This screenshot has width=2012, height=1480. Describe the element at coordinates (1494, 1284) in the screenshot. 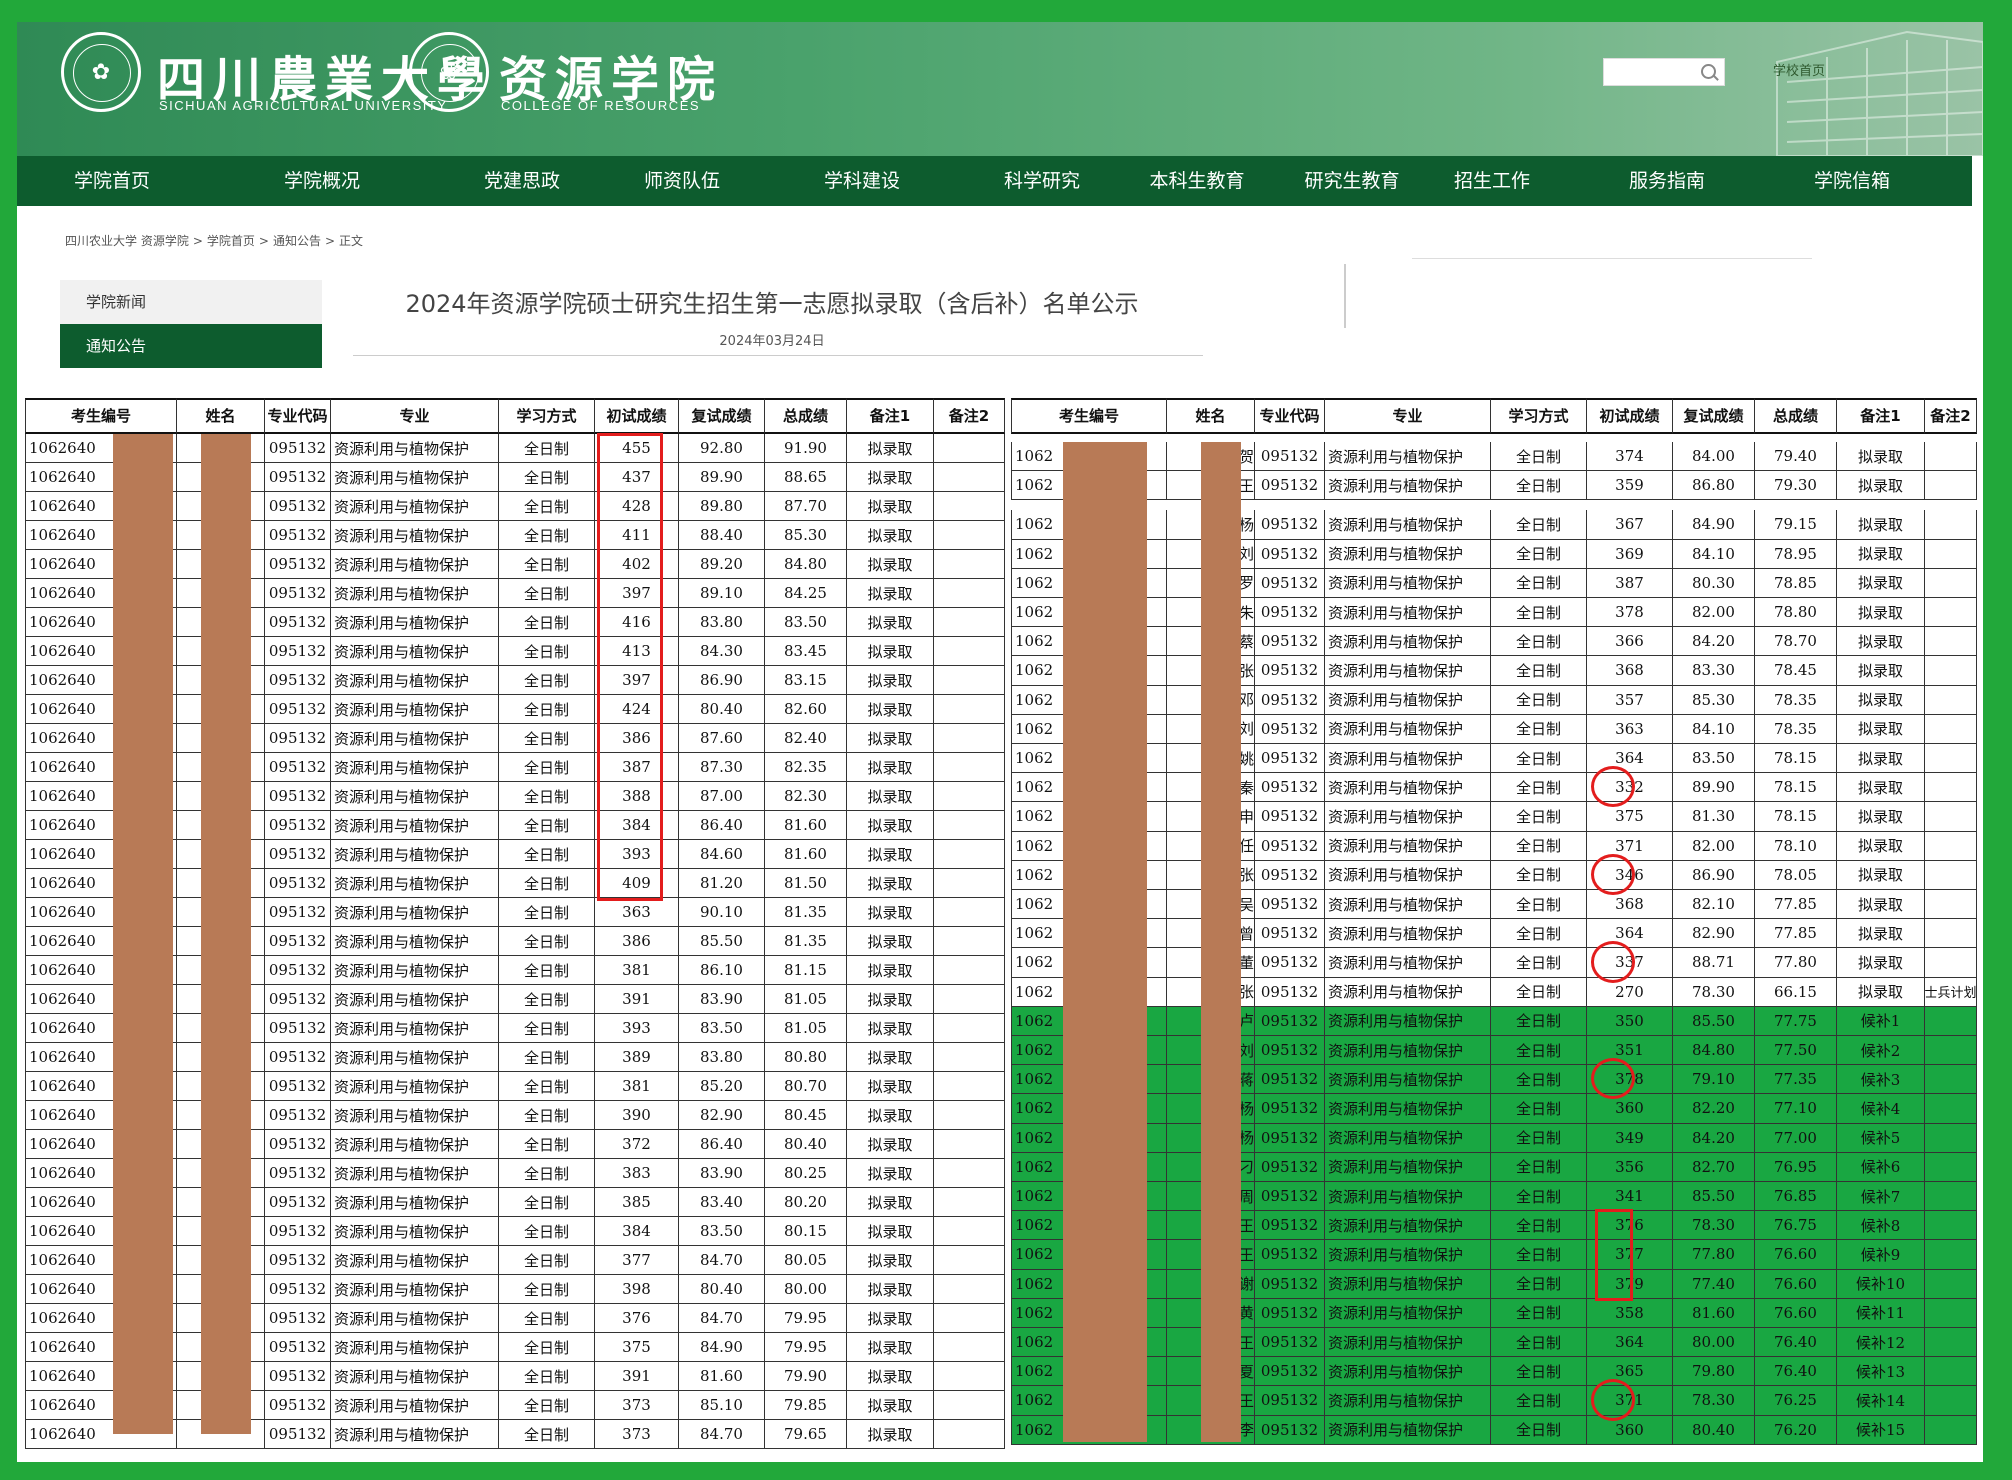

I see `table-row: 1062 谢 095132 资源利用与植物保护 全日制 379 77.40 76.60 候补10` at that location.